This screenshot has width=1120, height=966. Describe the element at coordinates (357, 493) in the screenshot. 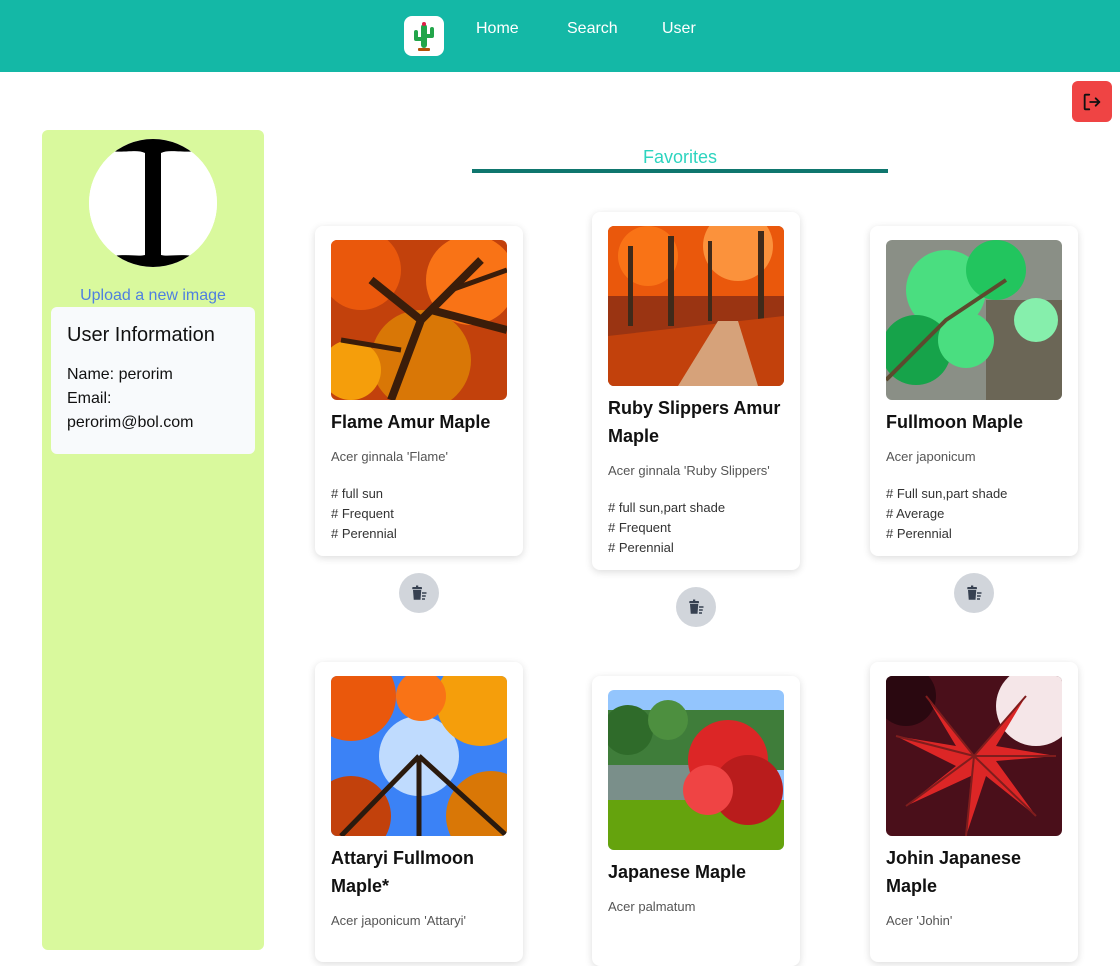

I see `tag-sunlight: # full sun` at that location.